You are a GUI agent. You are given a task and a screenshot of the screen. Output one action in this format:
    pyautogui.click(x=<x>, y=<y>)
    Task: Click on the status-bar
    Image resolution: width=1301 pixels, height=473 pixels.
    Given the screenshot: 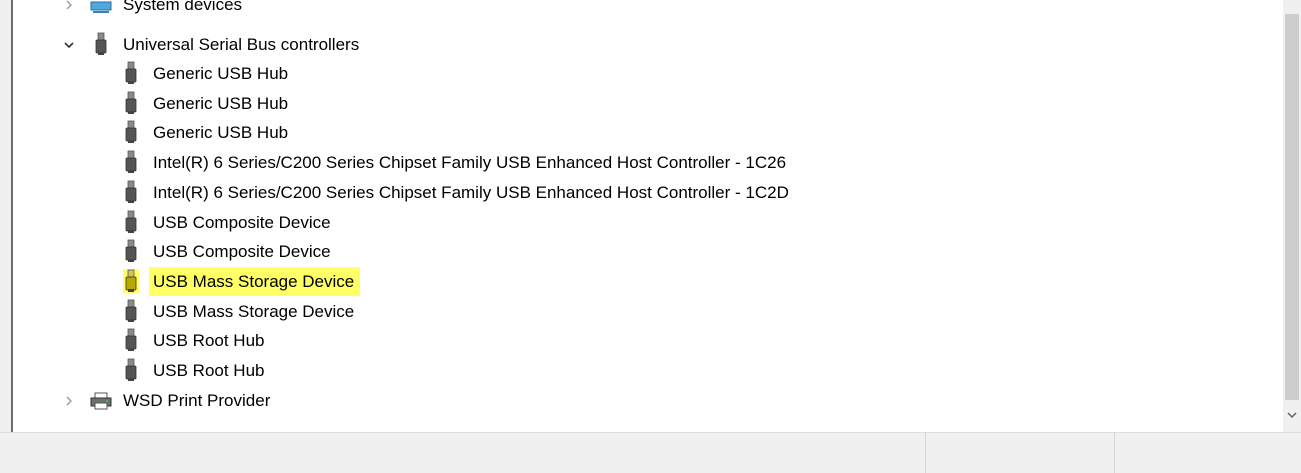 What is the action you would take?
    pyautogui.click(x=650, y=452)
    